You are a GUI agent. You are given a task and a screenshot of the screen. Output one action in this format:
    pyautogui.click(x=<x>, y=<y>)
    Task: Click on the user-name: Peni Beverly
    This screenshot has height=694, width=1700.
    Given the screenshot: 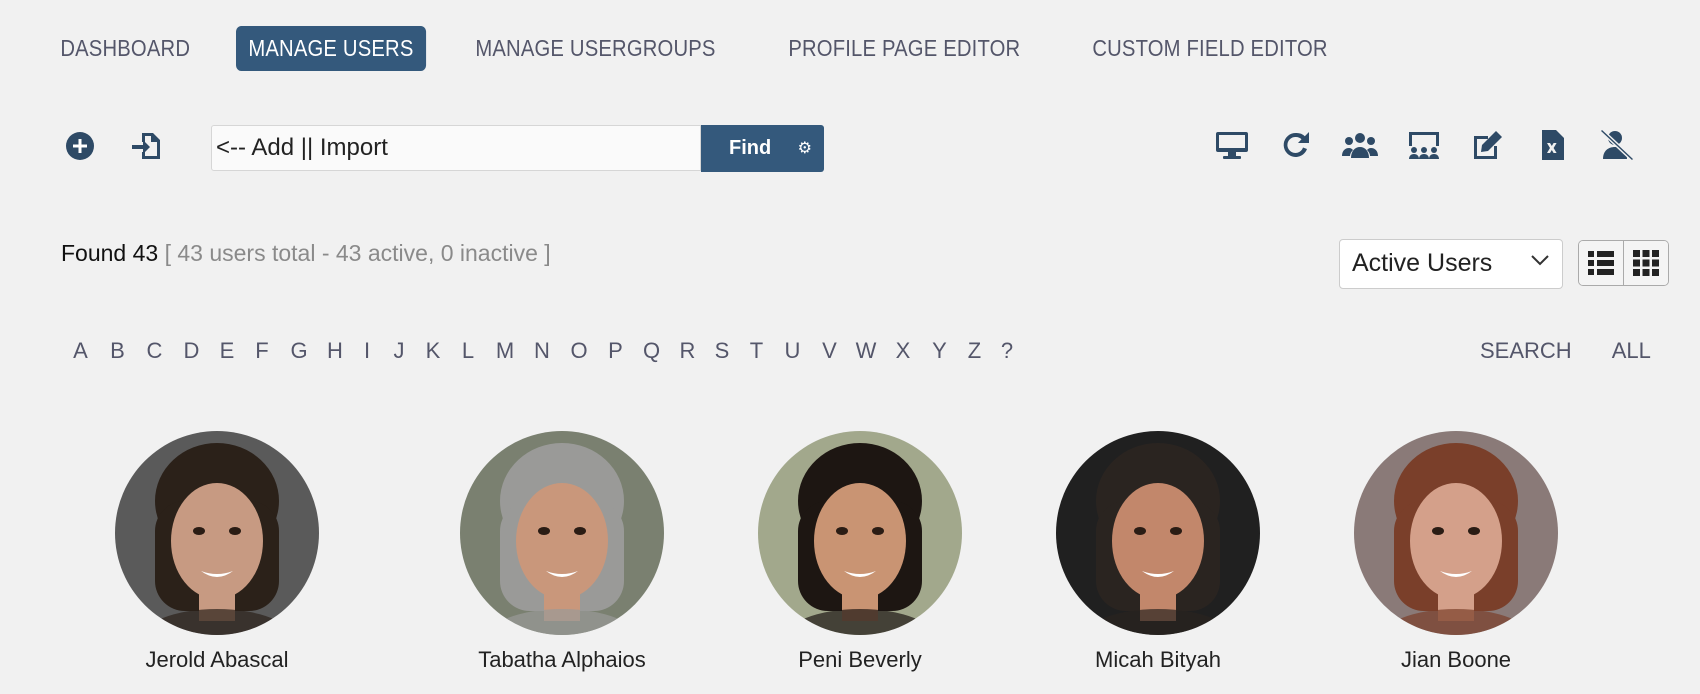 What is the action you would take?
    pyautogui.click(x=860, y=660)
    